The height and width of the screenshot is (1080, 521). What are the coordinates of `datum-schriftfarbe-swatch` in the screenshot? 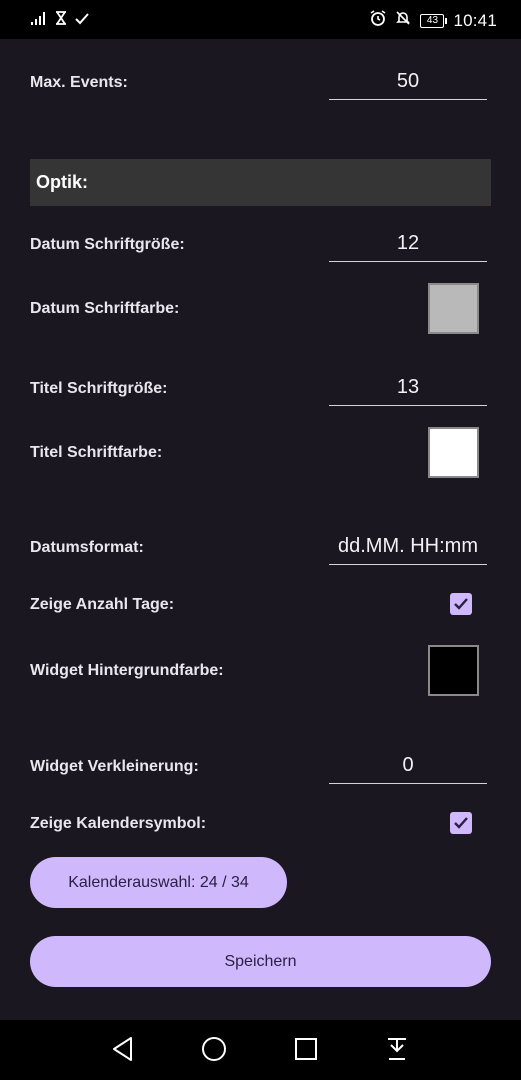 It's located at (453, 308).